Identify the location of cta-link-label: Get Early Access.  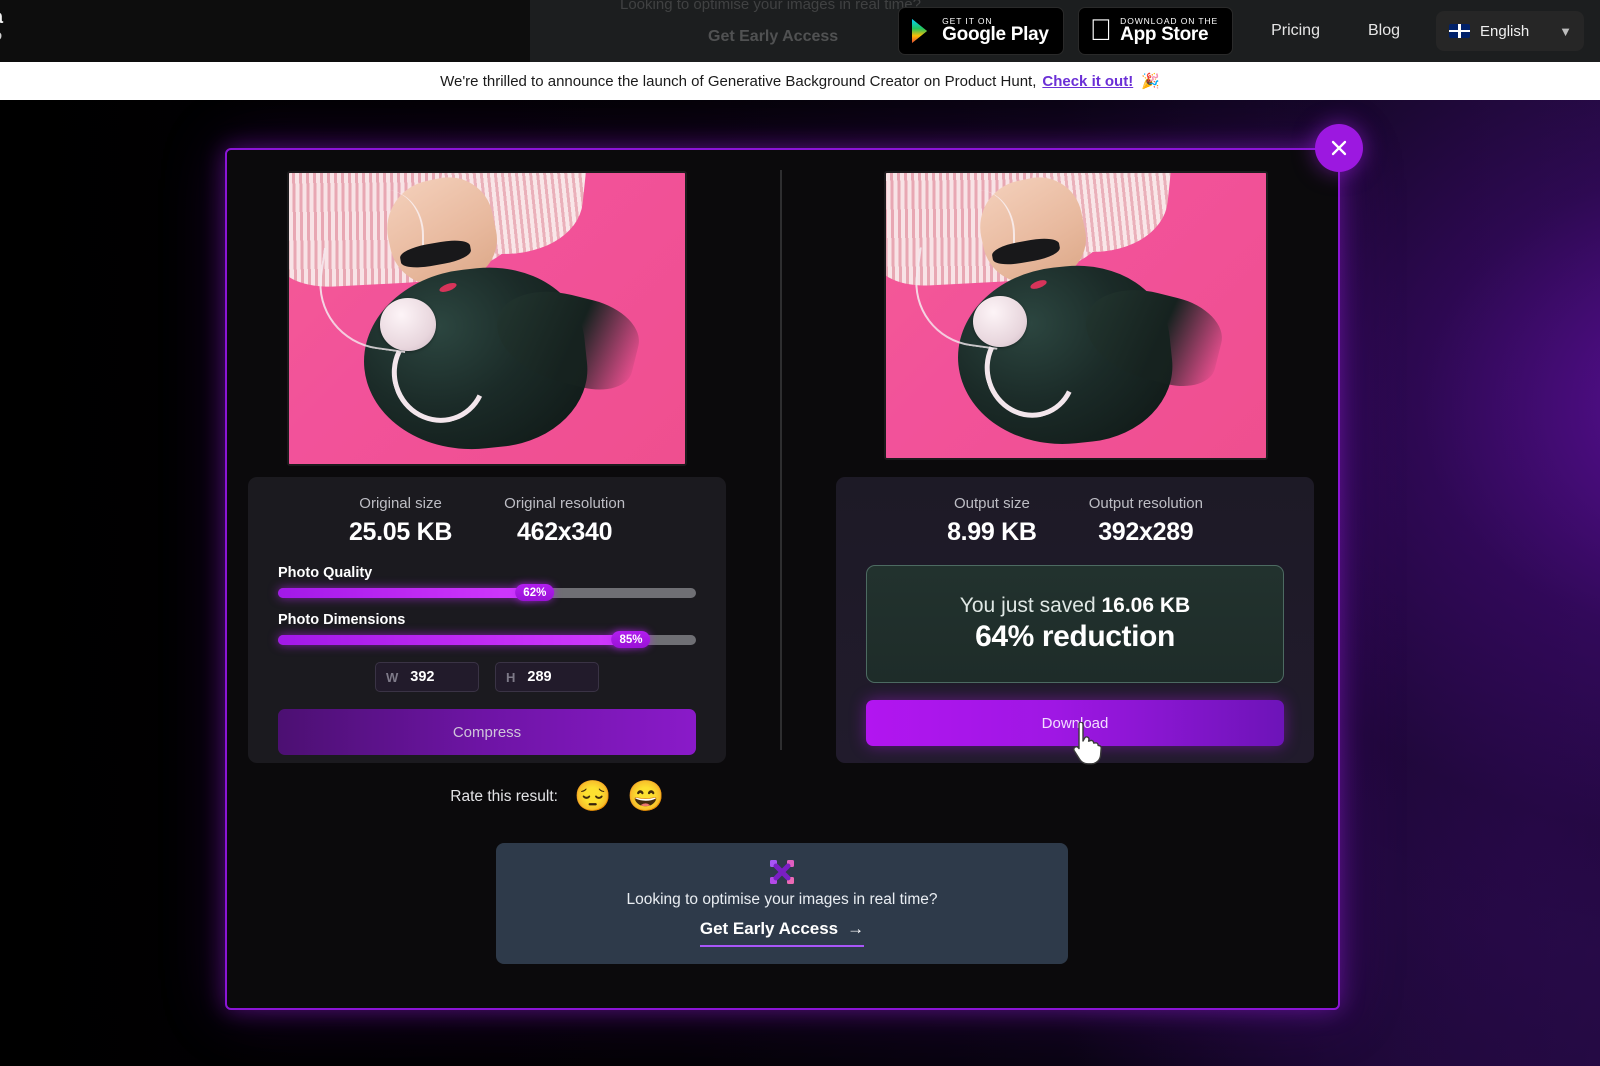
(769, 928).